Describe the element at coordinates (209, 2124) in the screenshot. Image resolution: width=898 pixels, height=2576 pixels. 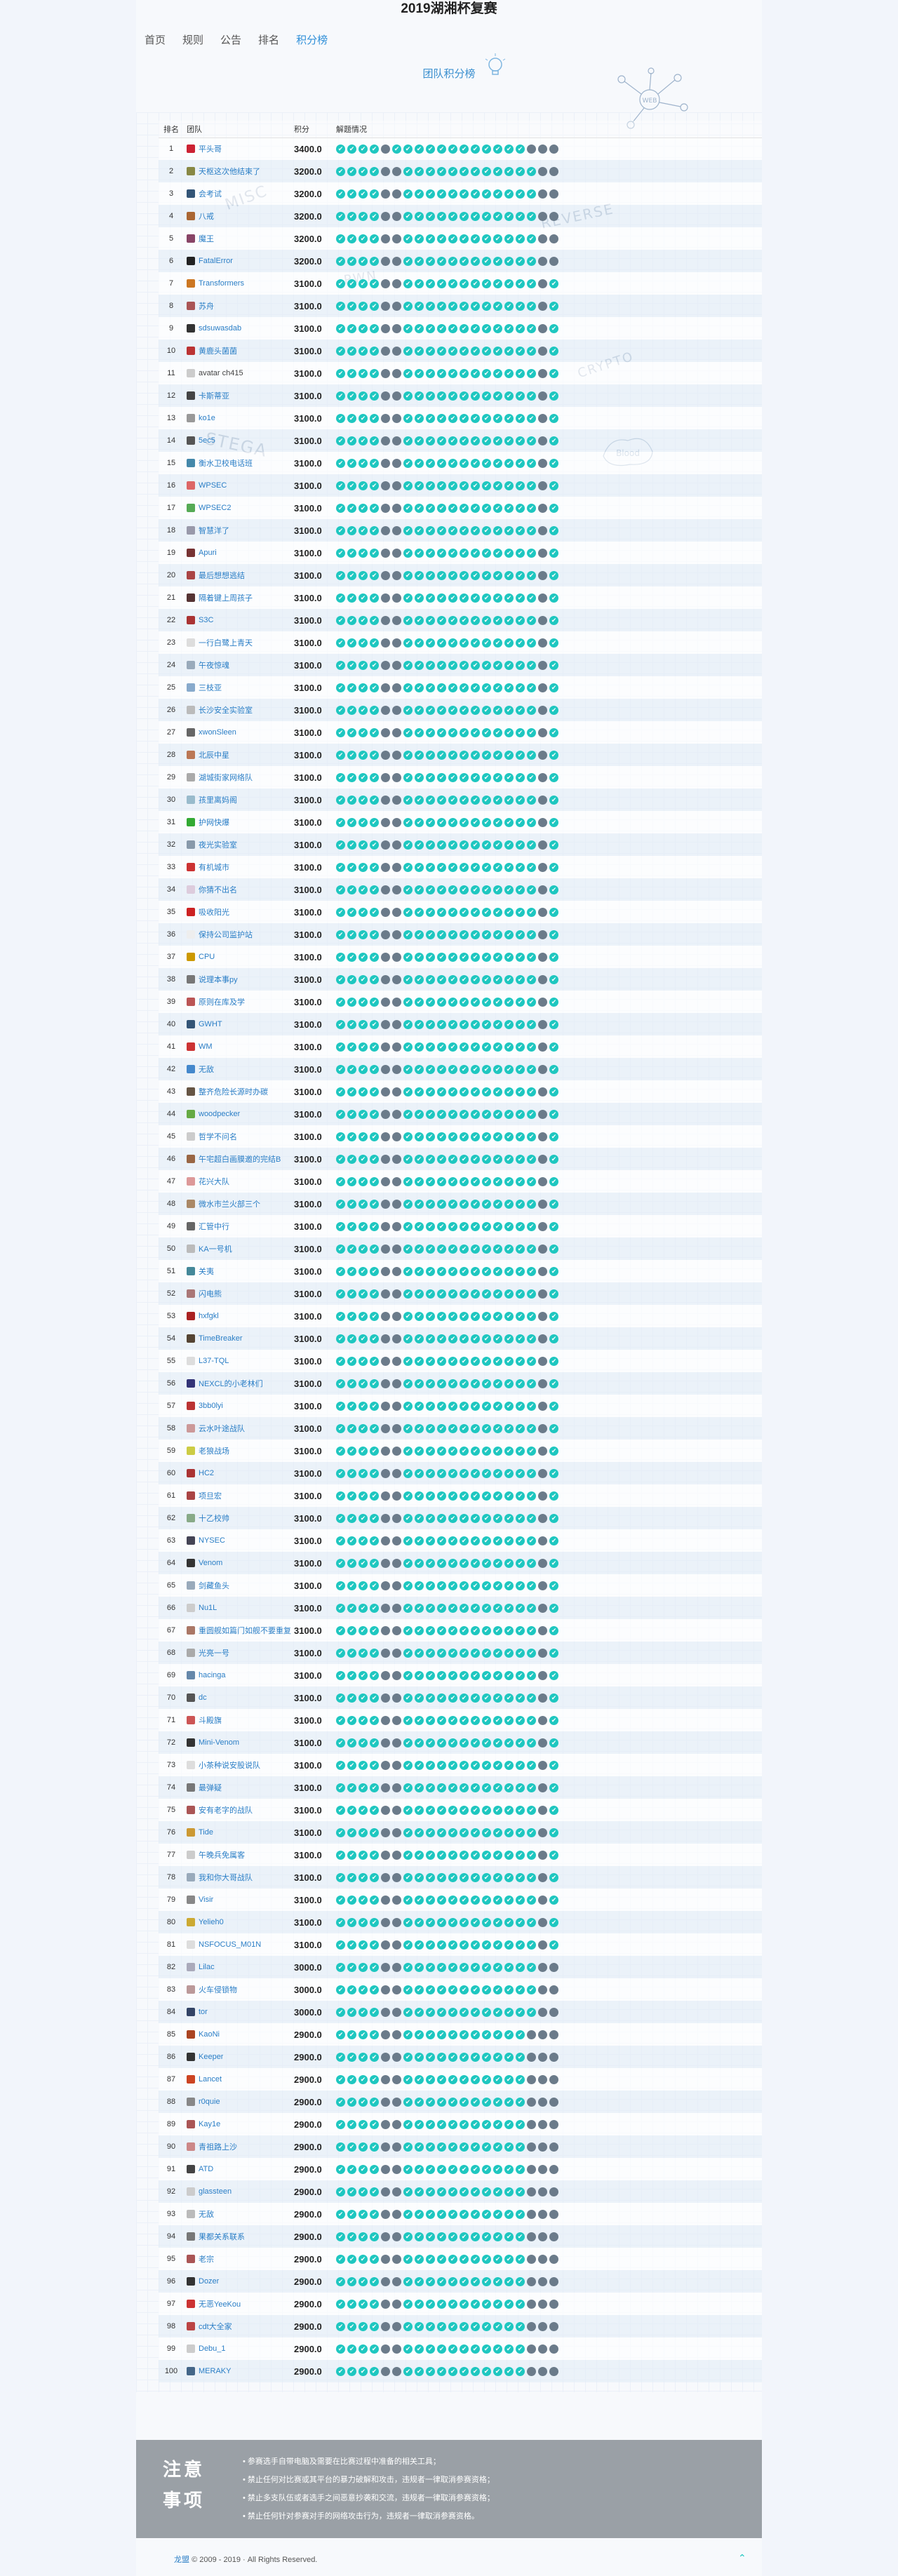
I see `team-name-link: Kay1e` at that location.